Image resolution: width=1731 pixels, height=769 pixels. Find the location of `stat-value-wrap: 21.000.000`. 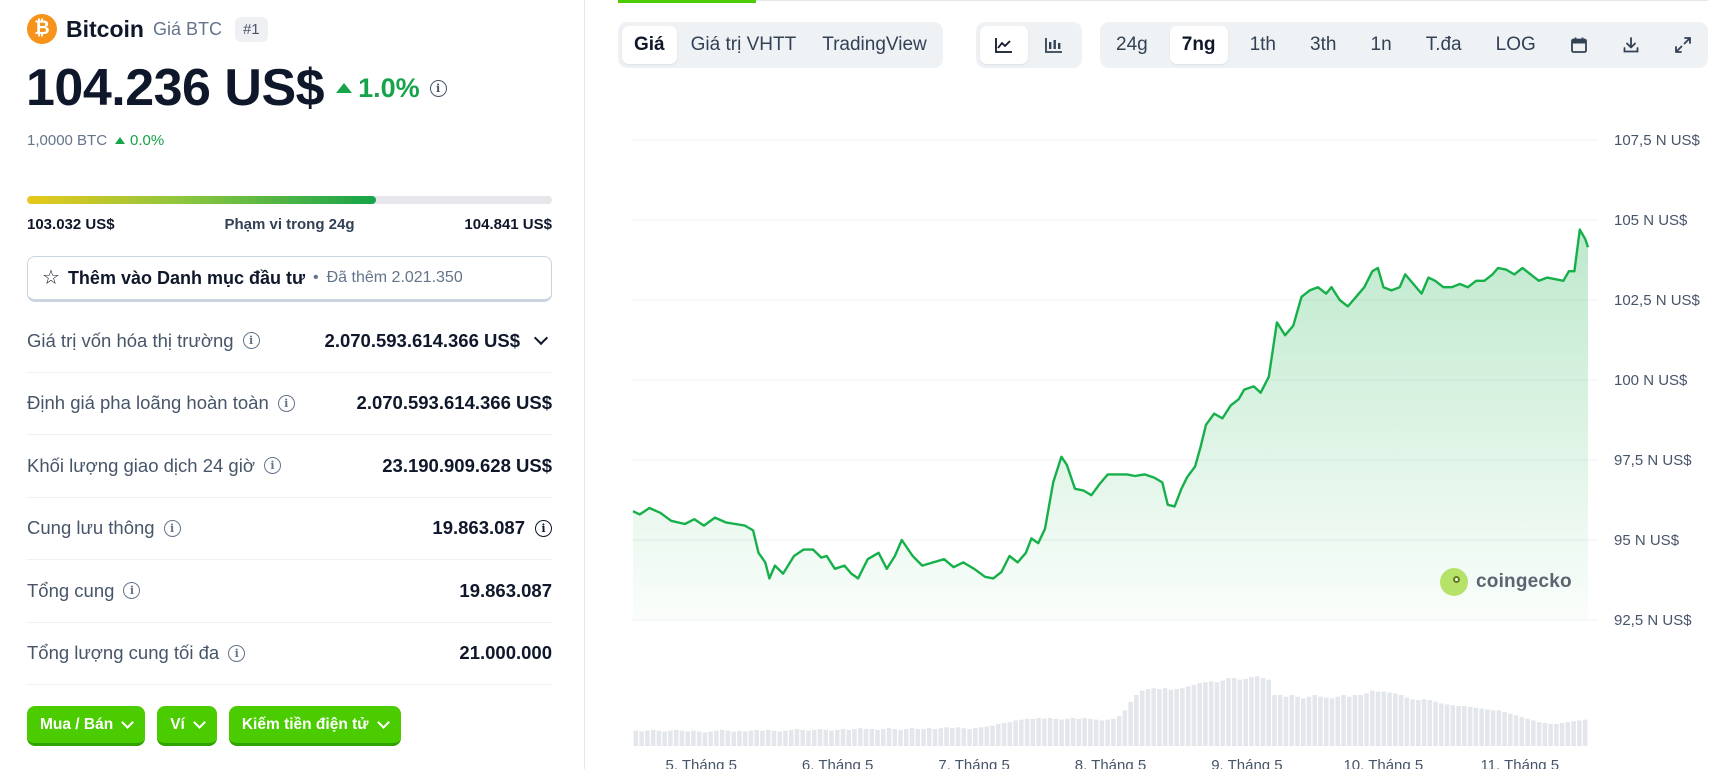

stat-value-wrap: 21.000.000 is located at coordinates (505, 653).